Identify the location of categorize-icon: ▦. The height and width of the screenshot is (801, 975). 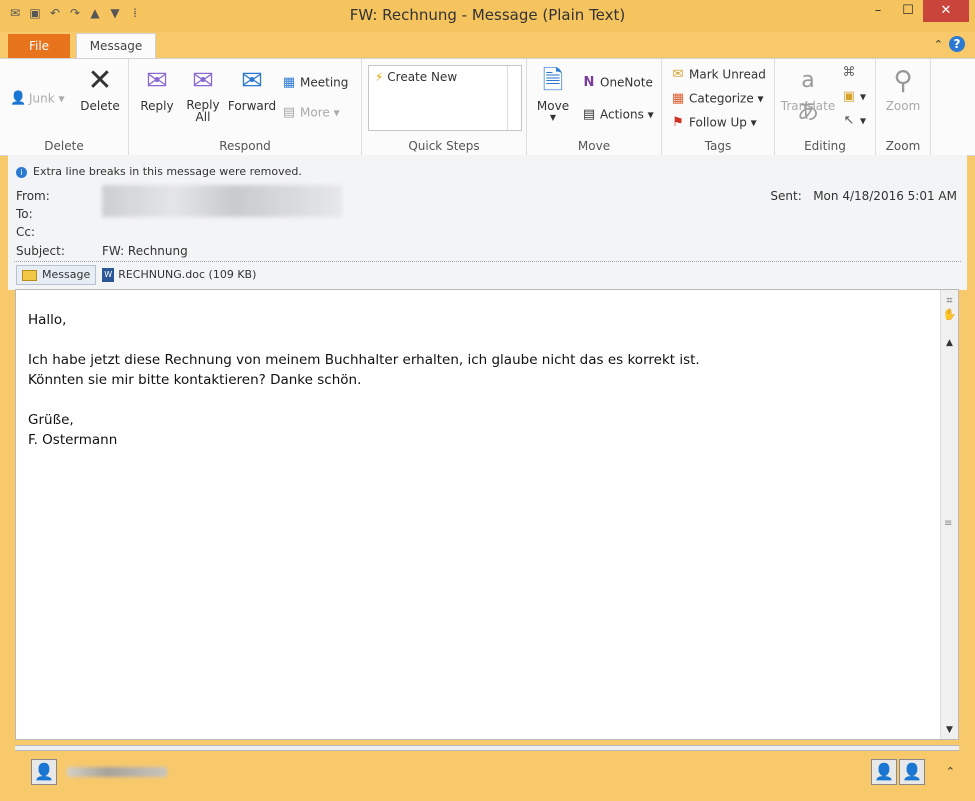
(678, 98).